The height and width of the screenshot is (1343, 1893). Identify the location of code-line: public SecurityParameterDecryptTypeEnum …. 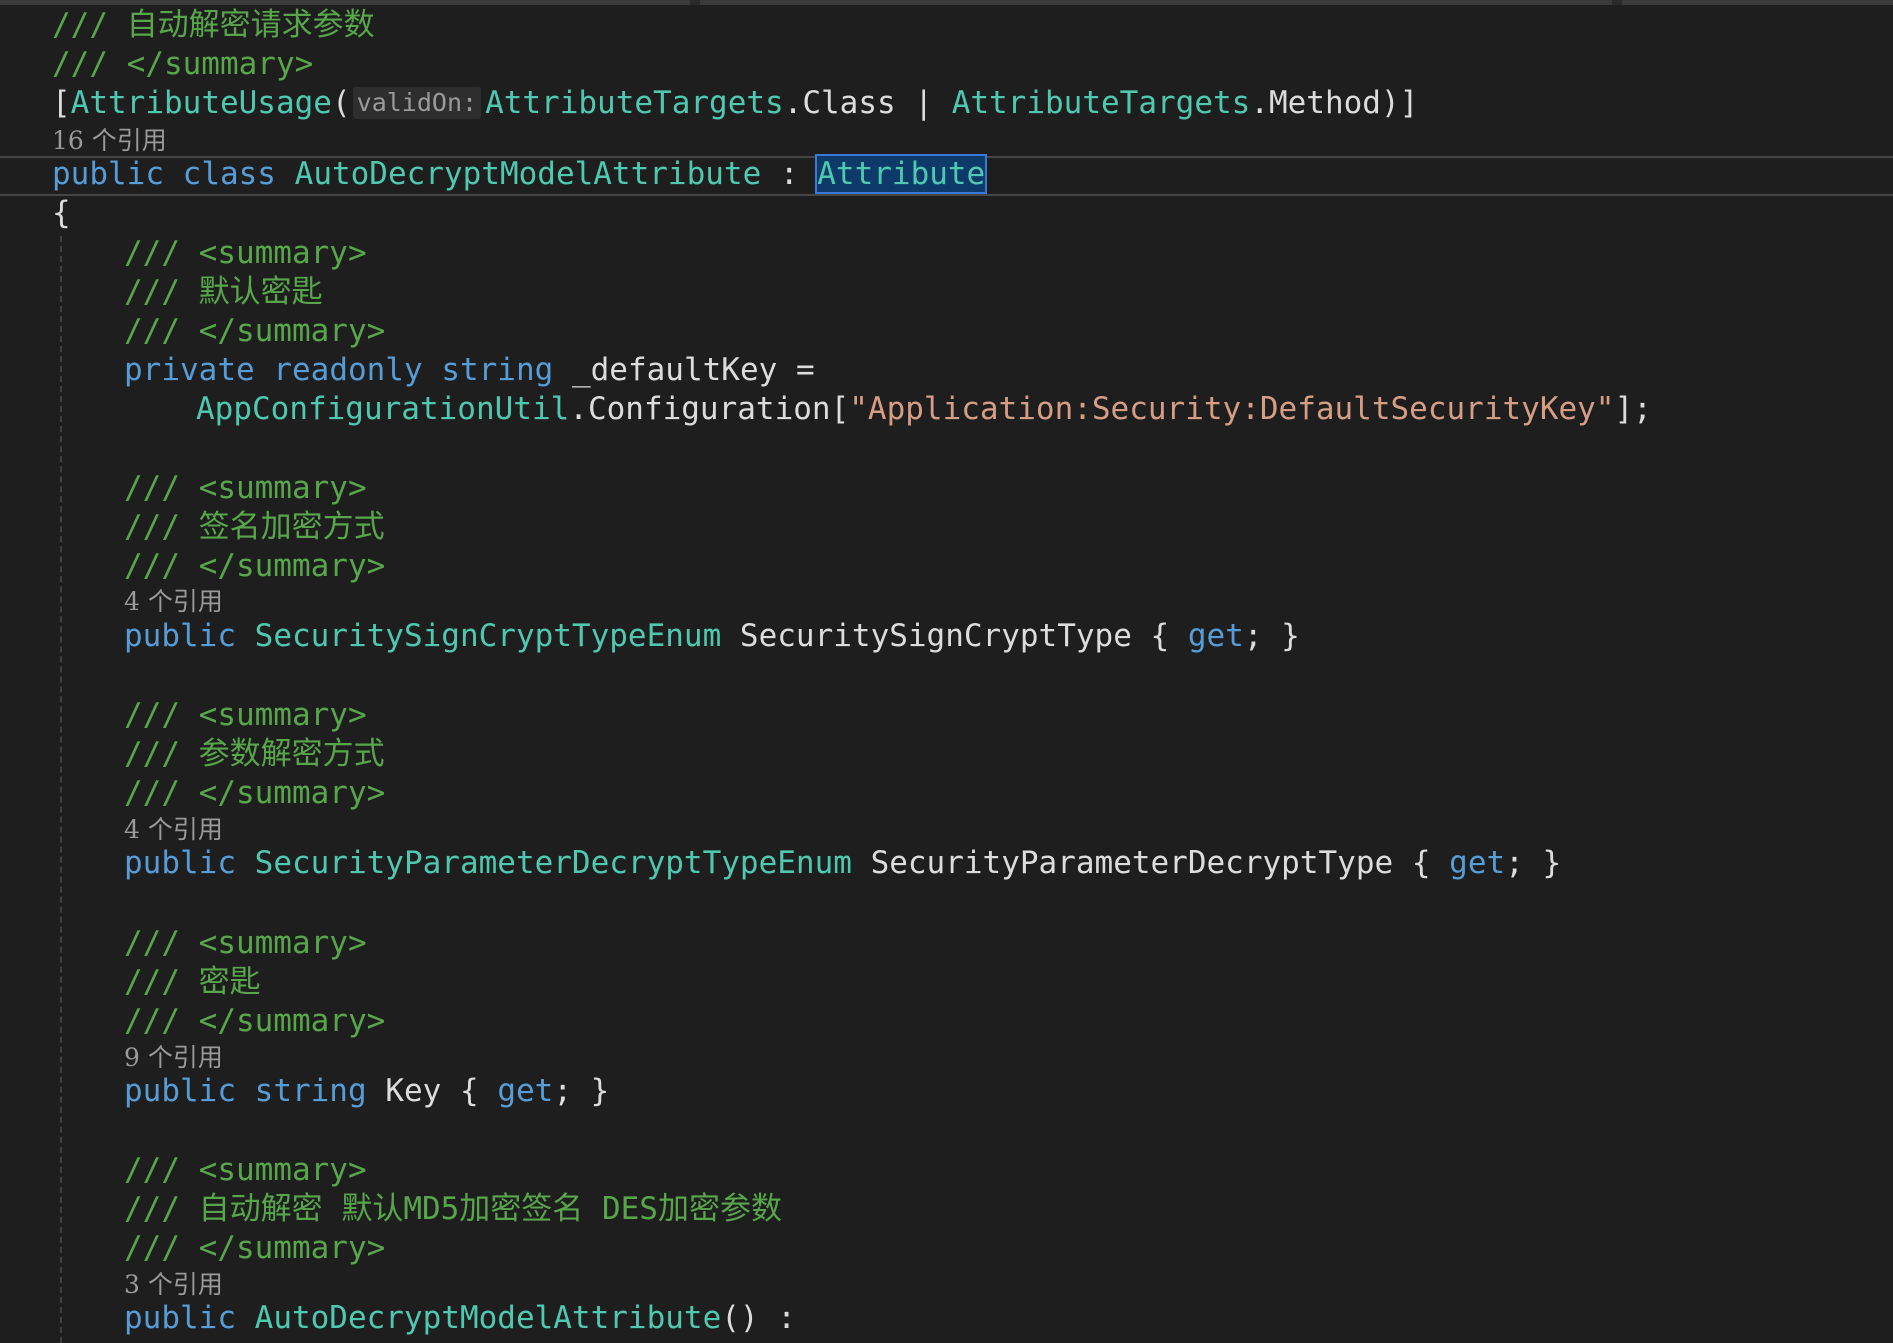
(780, 863).